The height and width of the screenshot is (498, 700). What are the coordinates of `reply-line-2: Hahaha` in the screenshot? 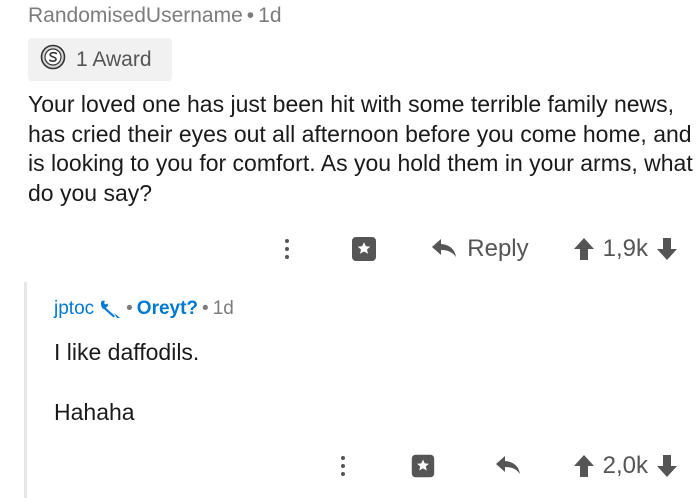 It's located at (94, 412).